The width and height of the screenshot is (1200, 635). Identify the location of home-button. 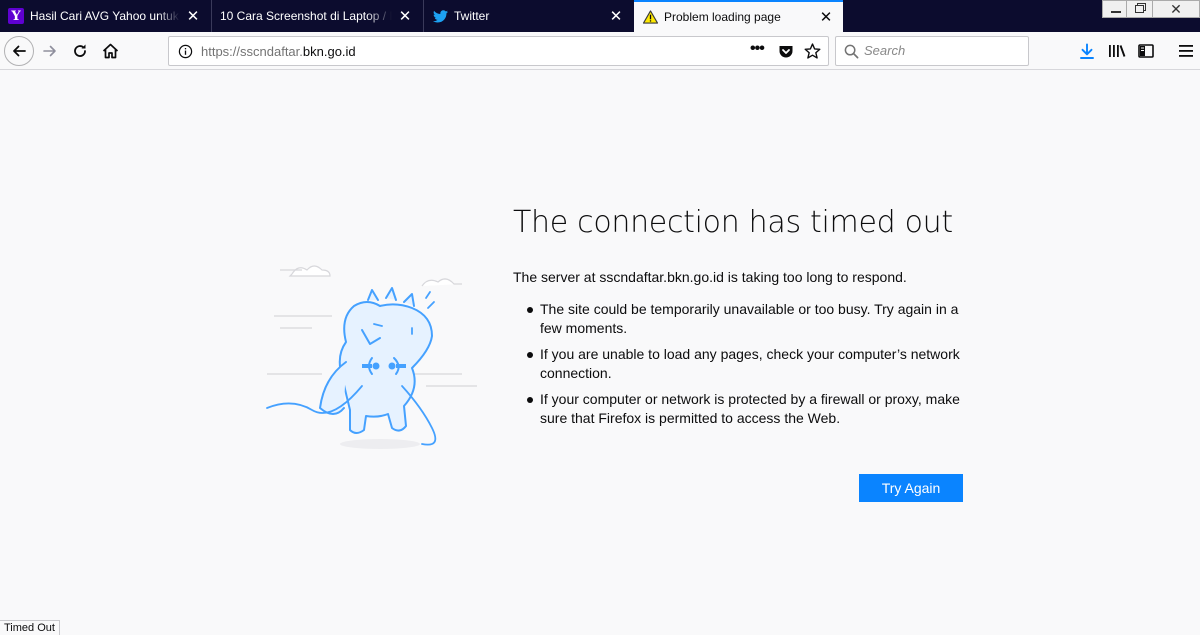
(110, 51).